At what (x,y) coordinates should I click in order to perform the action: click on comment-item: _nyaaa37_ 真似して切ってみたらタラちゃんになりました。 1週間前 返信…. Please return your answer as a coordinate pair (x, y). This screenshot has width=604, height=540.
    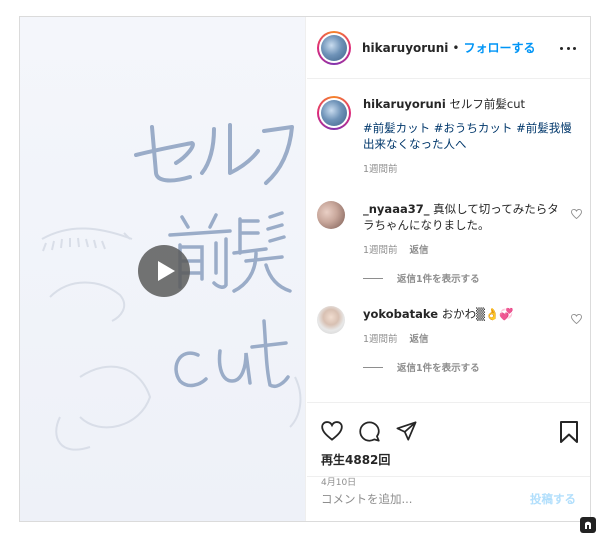
    Looking at the image, I should click on (449, 243).